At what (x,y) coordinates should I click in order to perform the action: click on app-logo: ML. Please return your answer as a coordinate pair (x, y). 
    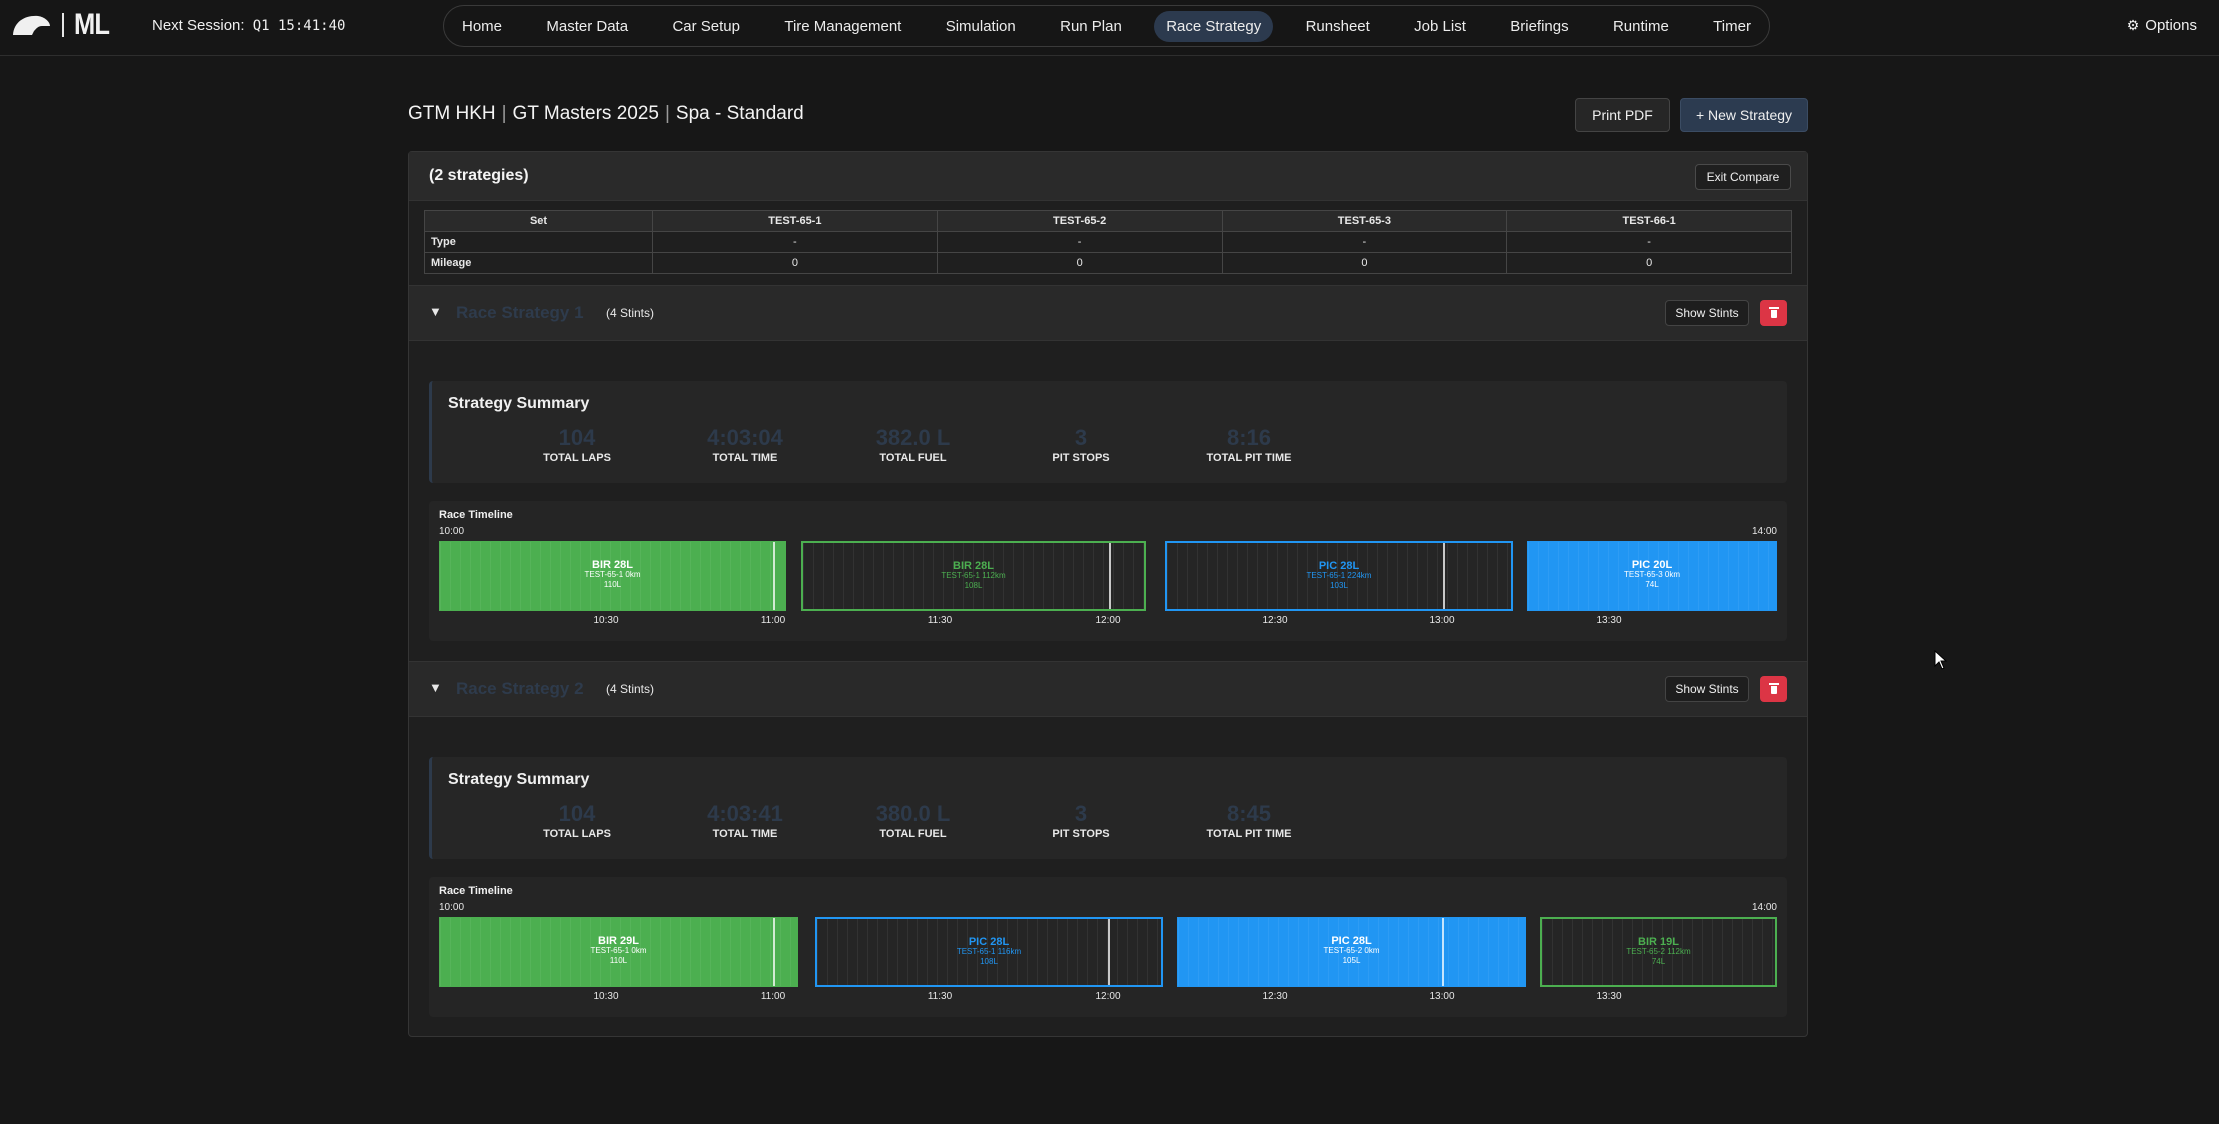
    Looking at the image, I should click on (63, 24).